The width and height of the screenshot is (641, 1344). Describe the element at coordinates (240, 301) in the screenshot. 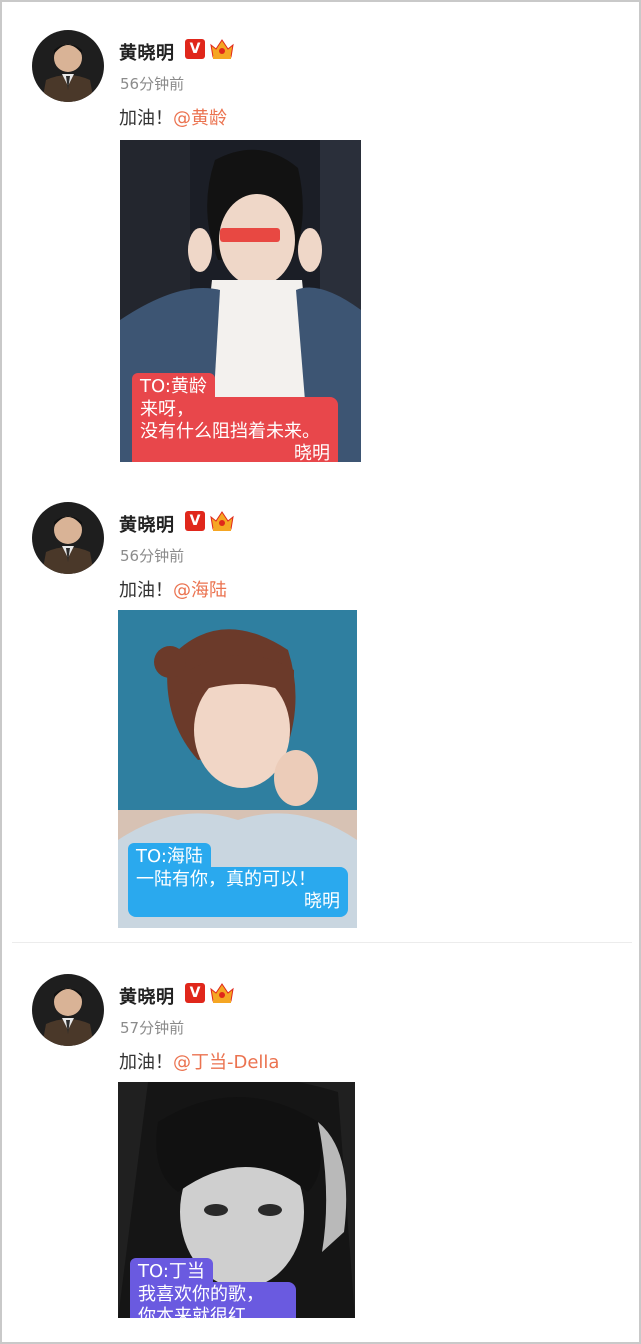

I see `post-image: TO:黄龄 来呀， 没有什么阻挡着未来。 晓明` at that location.